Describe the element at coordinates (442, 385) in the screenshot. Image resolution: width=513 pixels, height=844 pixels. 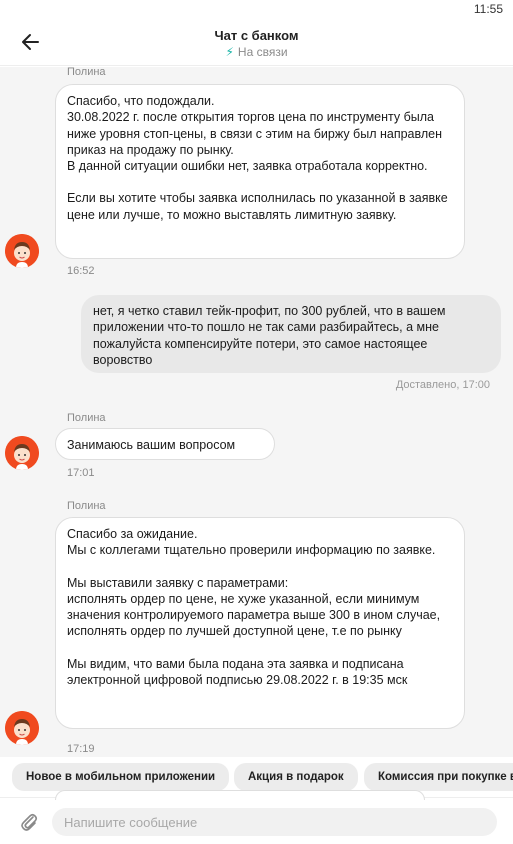
I see `delivery-status: Доставлено, 17:00` at that location.